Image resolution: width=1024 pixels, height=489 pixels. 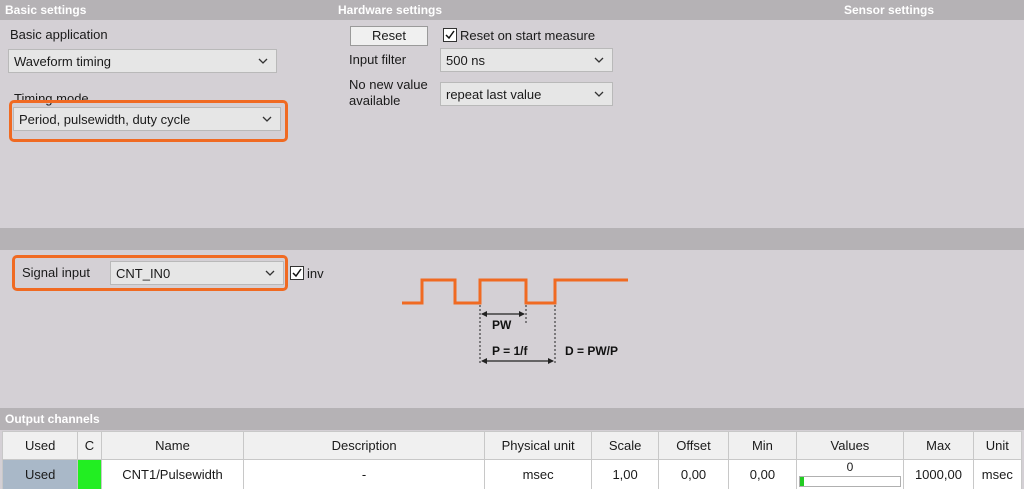 What do you see at coordinates (484, 361) in the screenshot?
I see `period-arrow-head-left` at bounding box center [484, 361].